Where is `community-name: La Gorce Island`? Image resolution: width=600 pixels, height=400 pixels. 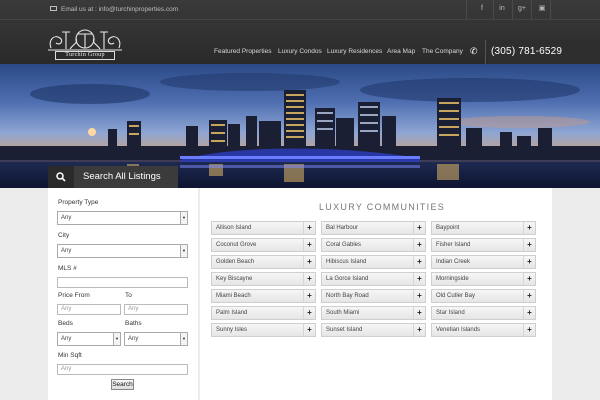 community-name: La Gorce Island is located at coordinates (347, 279).